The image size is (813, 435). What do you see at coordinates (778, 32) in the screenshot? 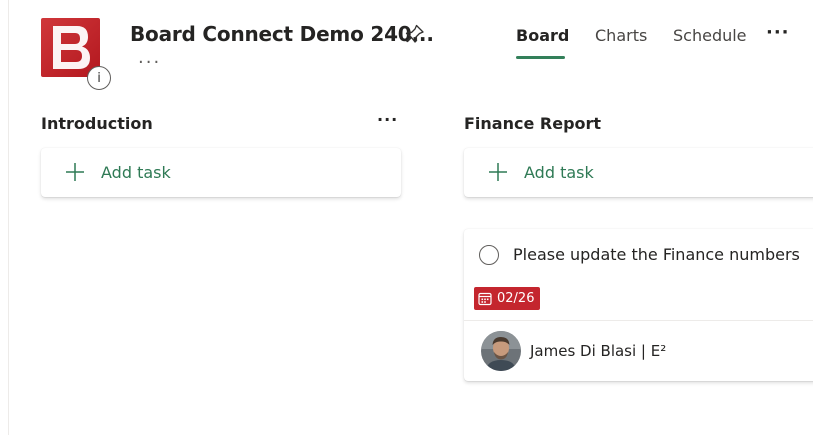
I see `tabs-more-button: ···` at bounding box center [778, 32].